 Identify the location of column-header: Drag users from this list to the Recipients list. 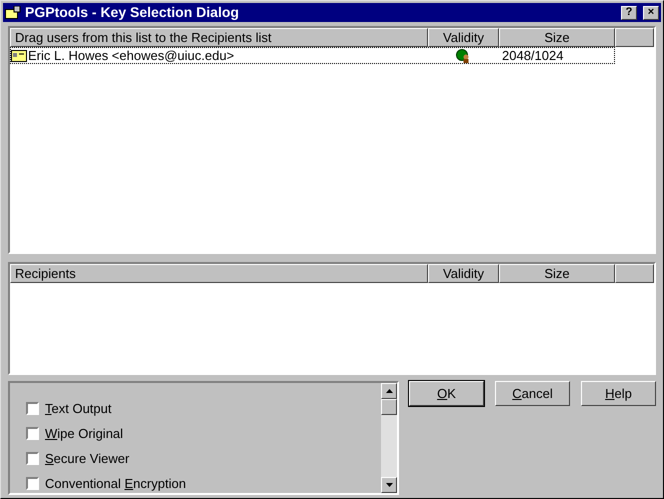
(219, 37).